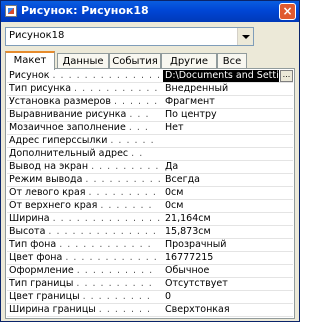 The image size is (320, 322). What do you see at coordinates (227, 284) in the screenshot?
I see `property-value: Отсутствует` at bounding box center [227, 284].